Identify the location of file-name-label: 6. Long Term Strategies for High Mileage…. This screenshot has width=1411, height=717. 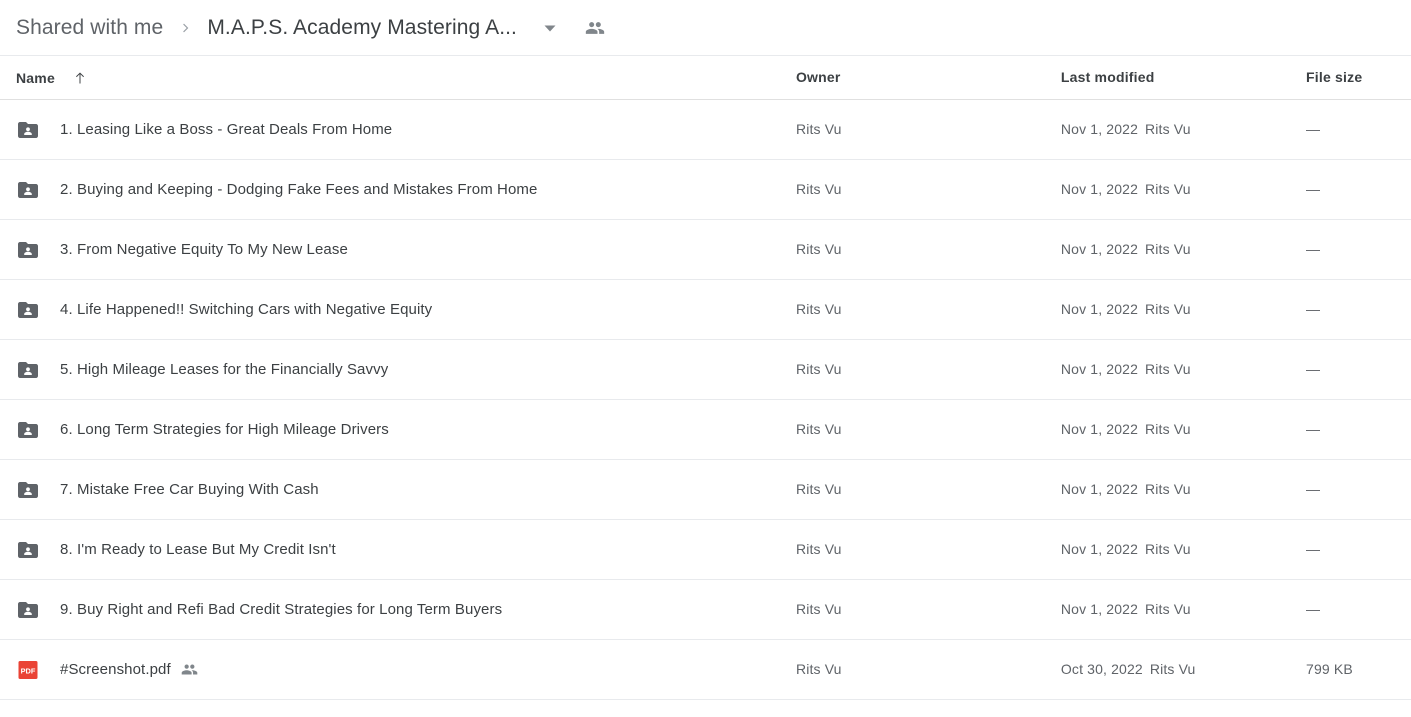
(224, 429).